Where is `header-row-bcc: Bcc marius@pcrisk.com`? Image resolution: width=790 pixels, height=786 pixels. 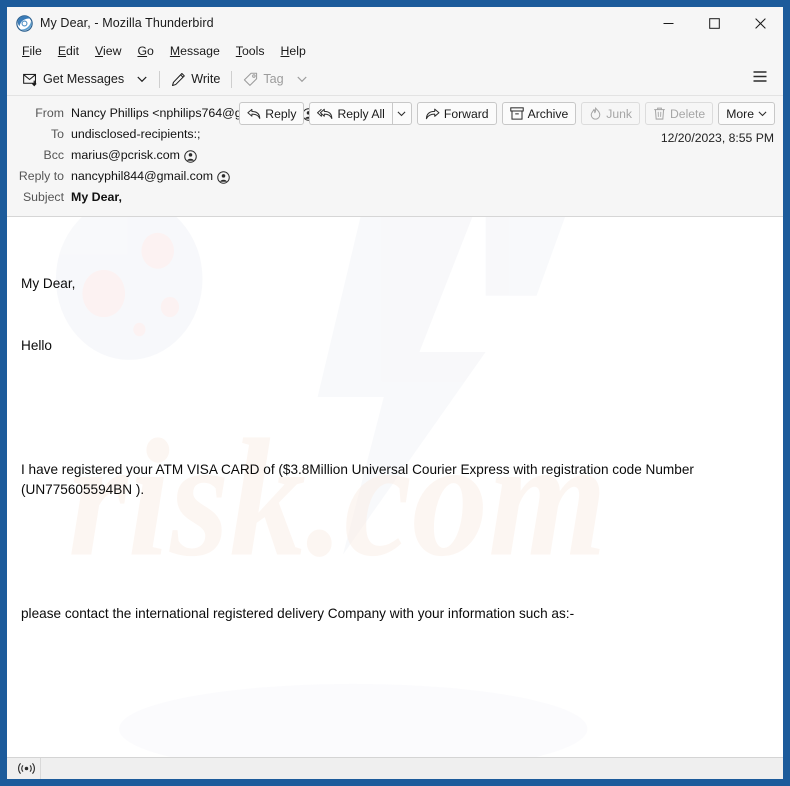
header-row-bcc: Bcc marius@pcrisk.com is located at coordinates (395, 155).